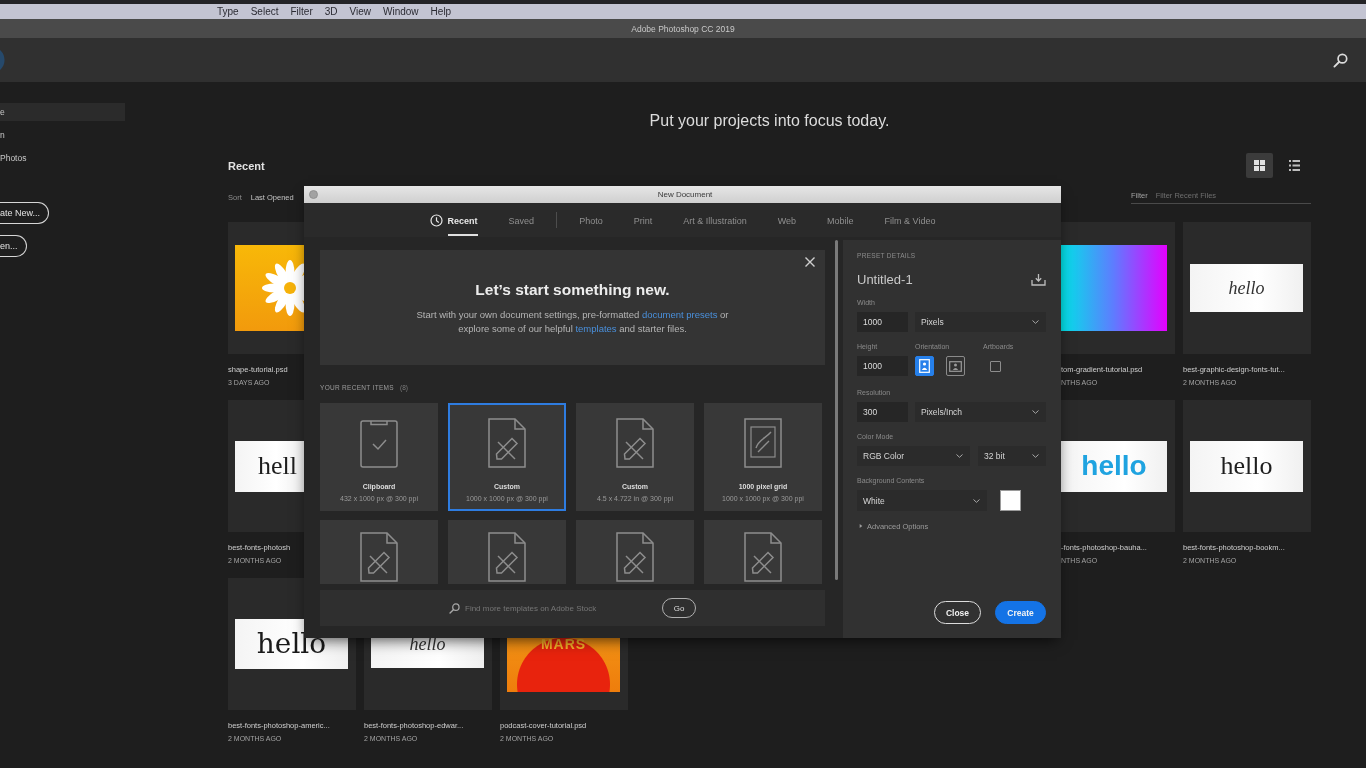  I want to click on artboards-checkbox, so click(995, 366).